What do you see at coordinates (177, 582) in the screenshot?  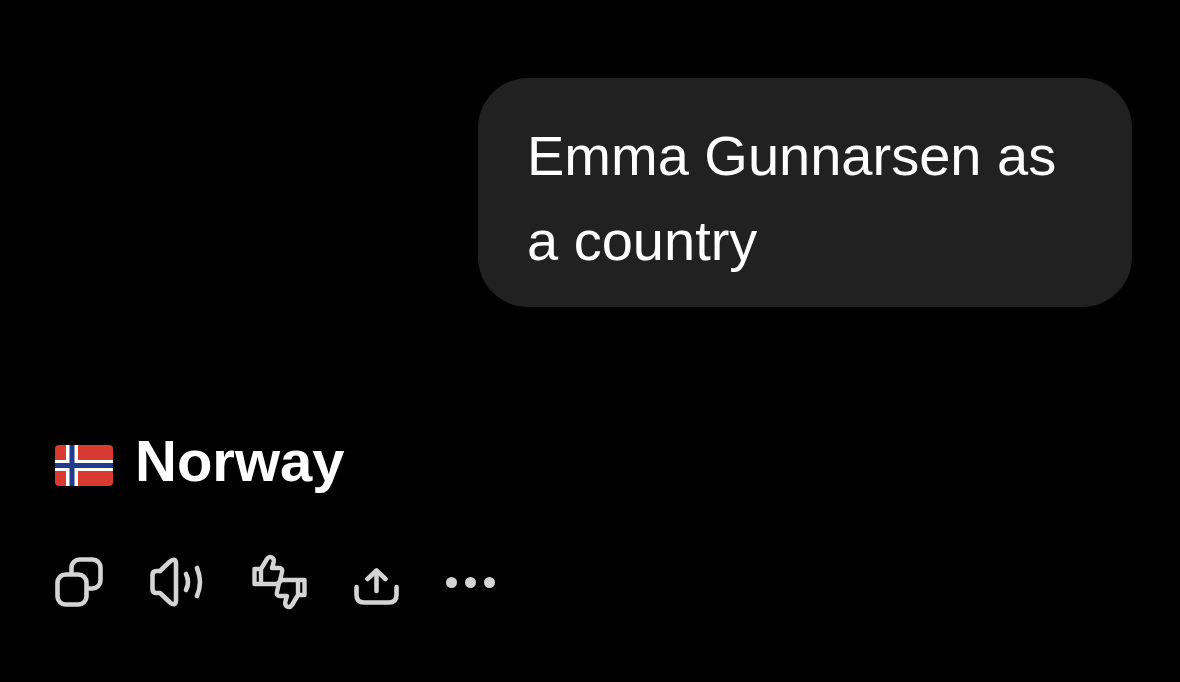 I see `speaker-icon` at bounding box center [177, 582].